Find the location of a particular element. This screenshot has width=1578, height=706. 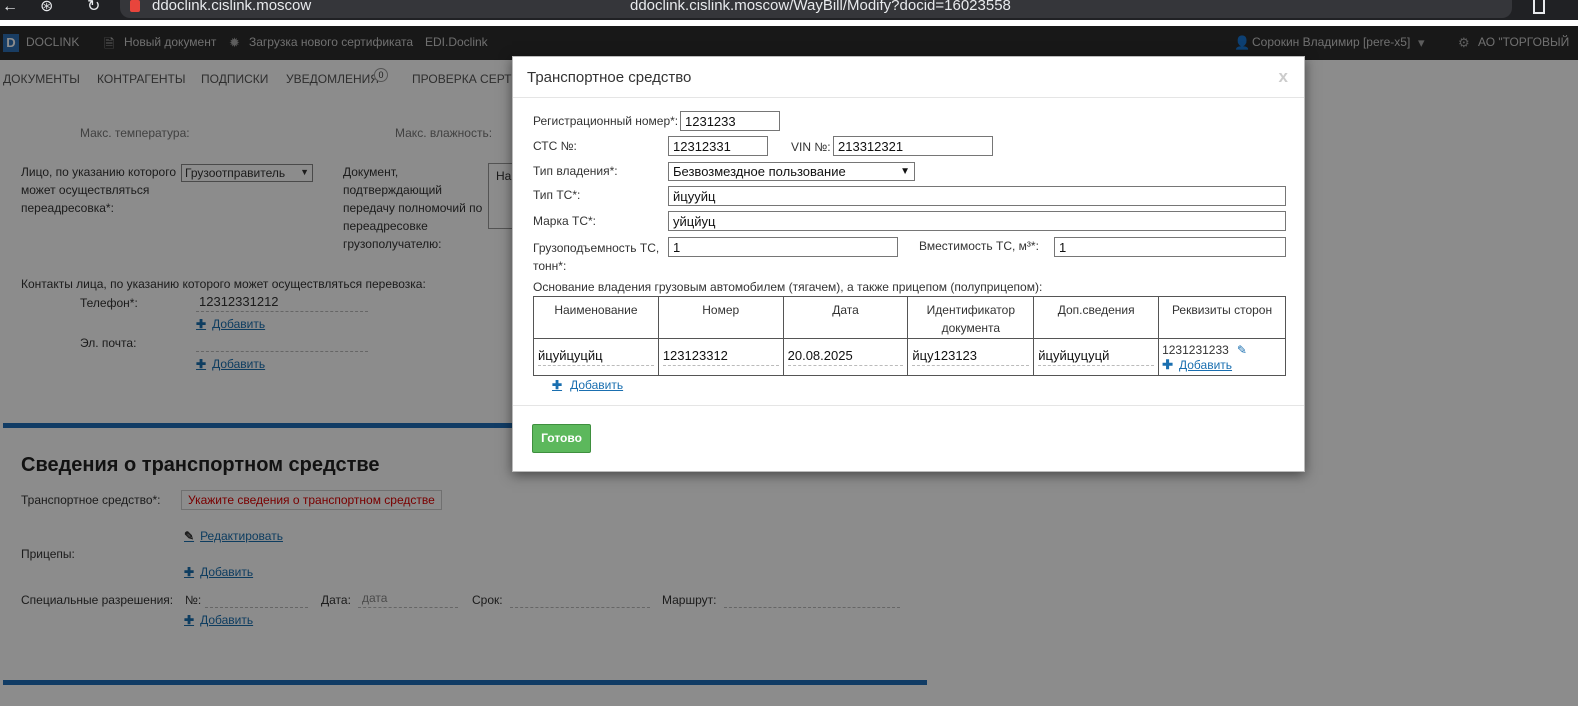

col-doc-id: Идентификатор документа is located at coordinates (971, 317).